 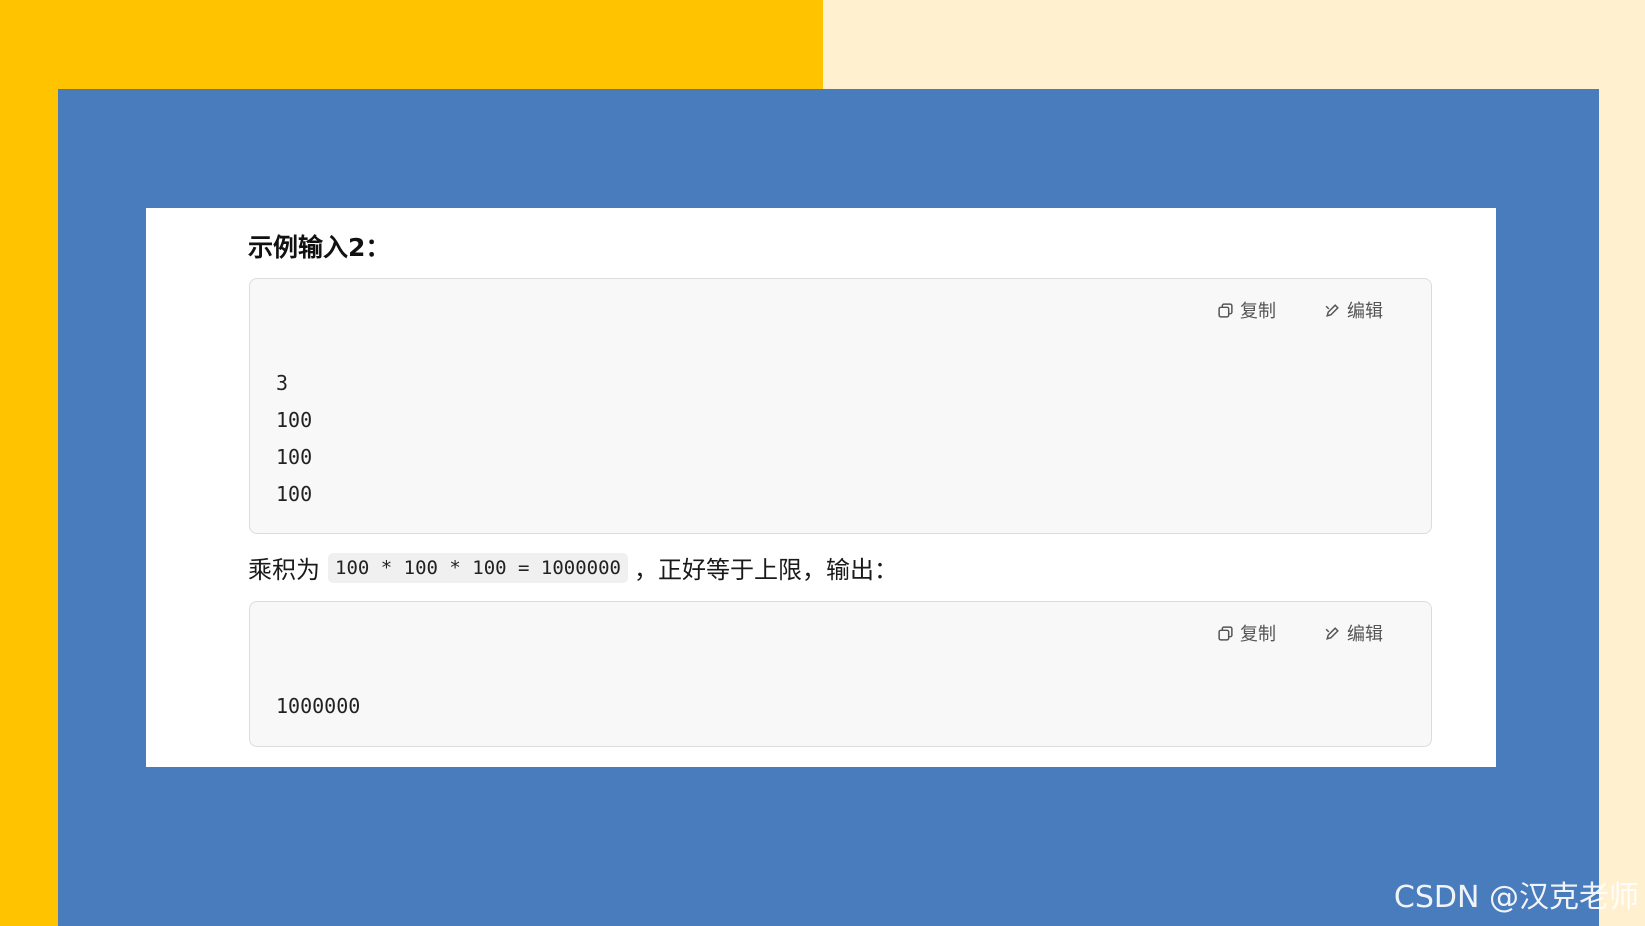 I want to click on output-code-lines: 1000000, so click(x=318, y=706).